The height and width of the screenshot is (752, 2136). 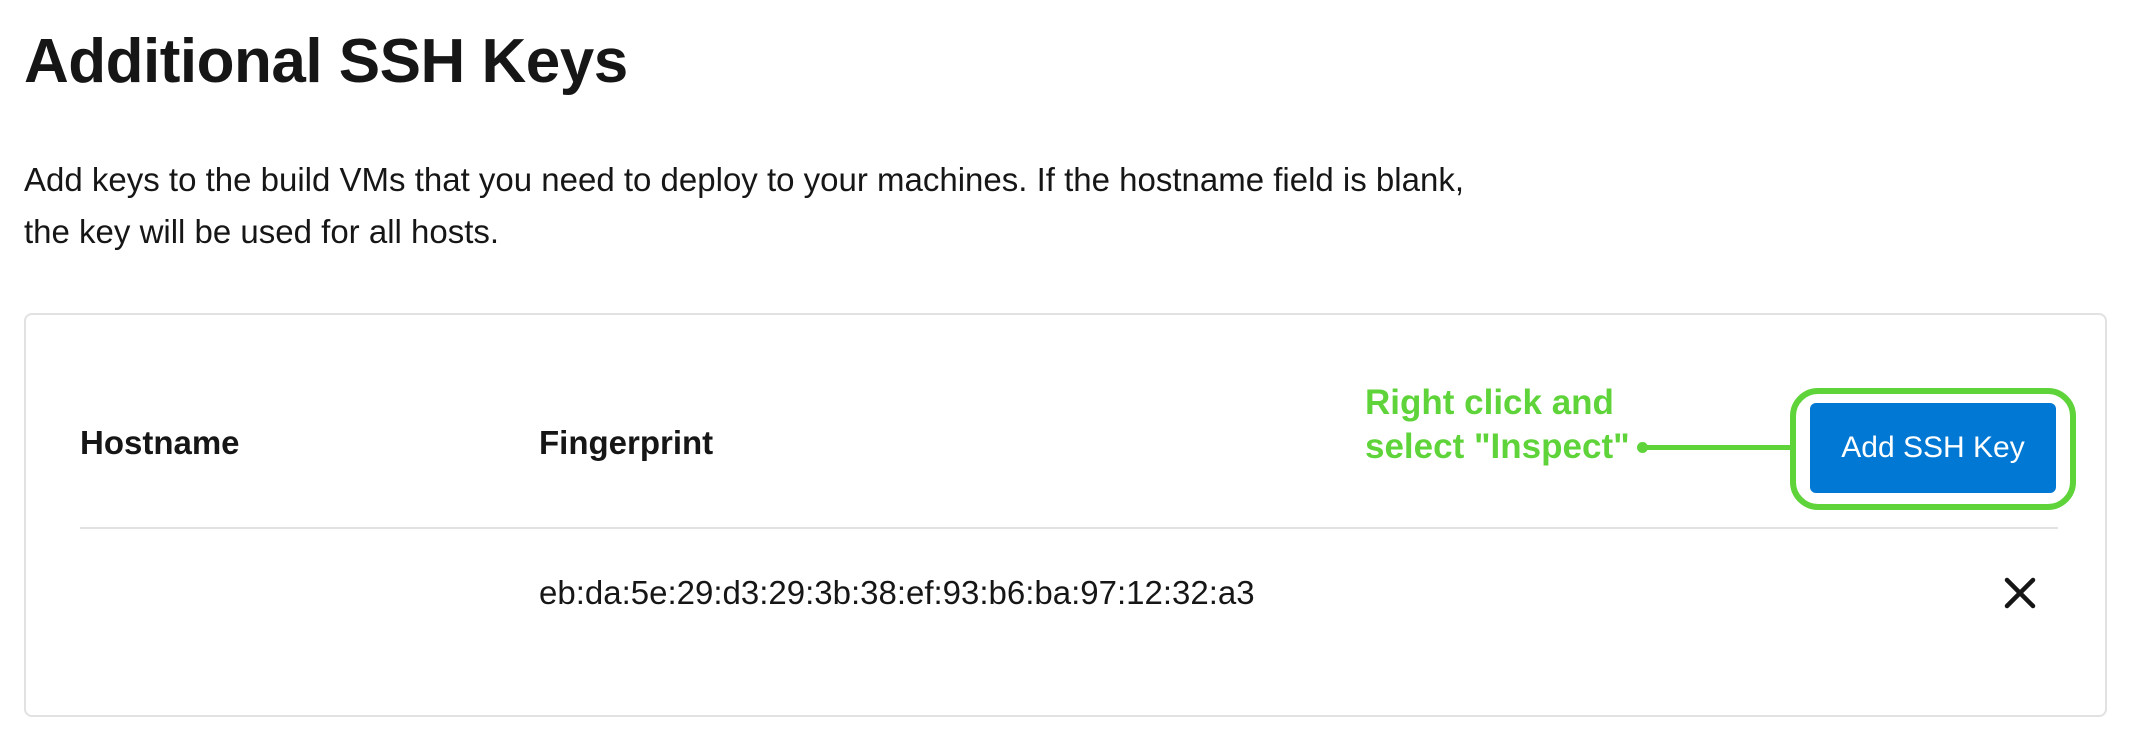 What do you see at coordinates (626, 442) in the screenshot?
I see `column-header-fingerprint: Fingerprint` at bounding box center [626, 442].